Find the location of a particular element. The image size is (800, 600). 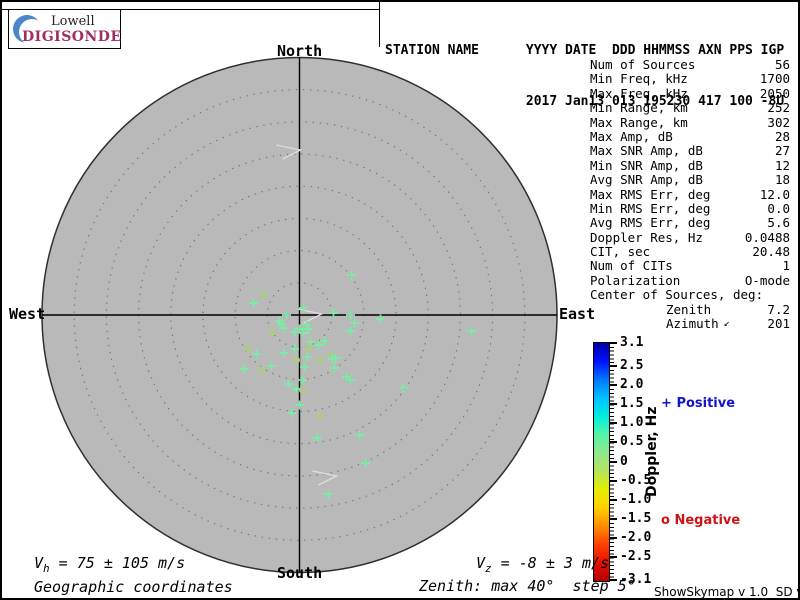

legend-positive-label: Positive is located at coordinates (706, 403).